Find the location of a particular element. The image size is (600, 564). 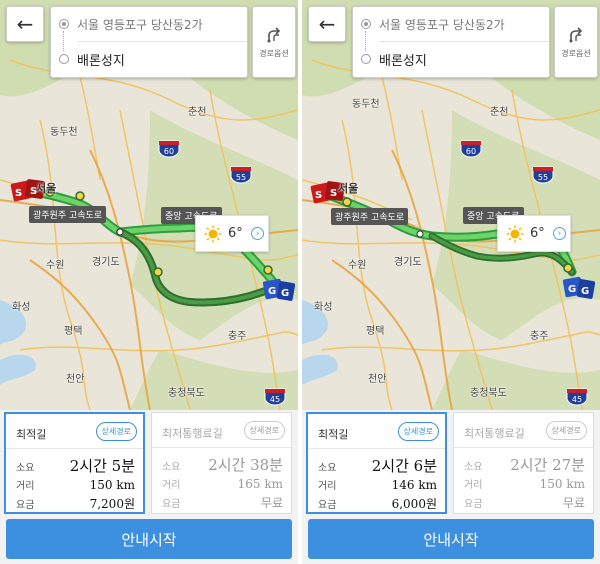

sun-icon is located at coordinates (515, 233).